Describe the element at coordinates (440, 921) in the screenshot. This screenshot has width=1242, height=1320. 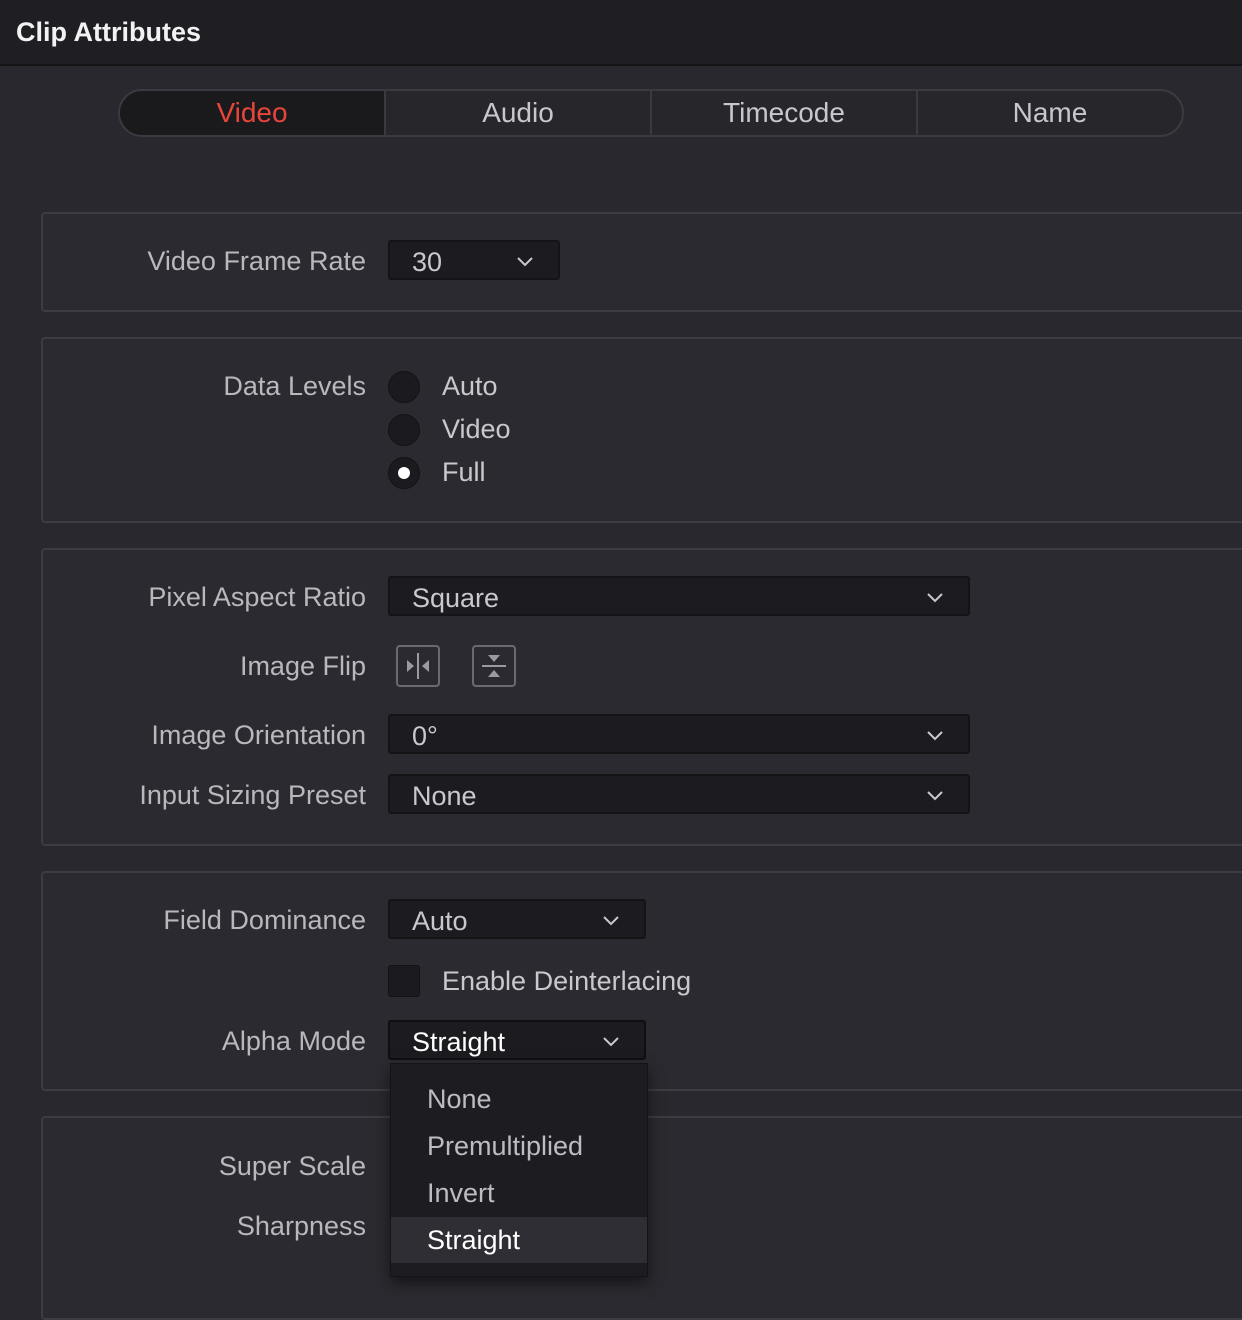
I see `field-dominance-value: Auto` at that location.